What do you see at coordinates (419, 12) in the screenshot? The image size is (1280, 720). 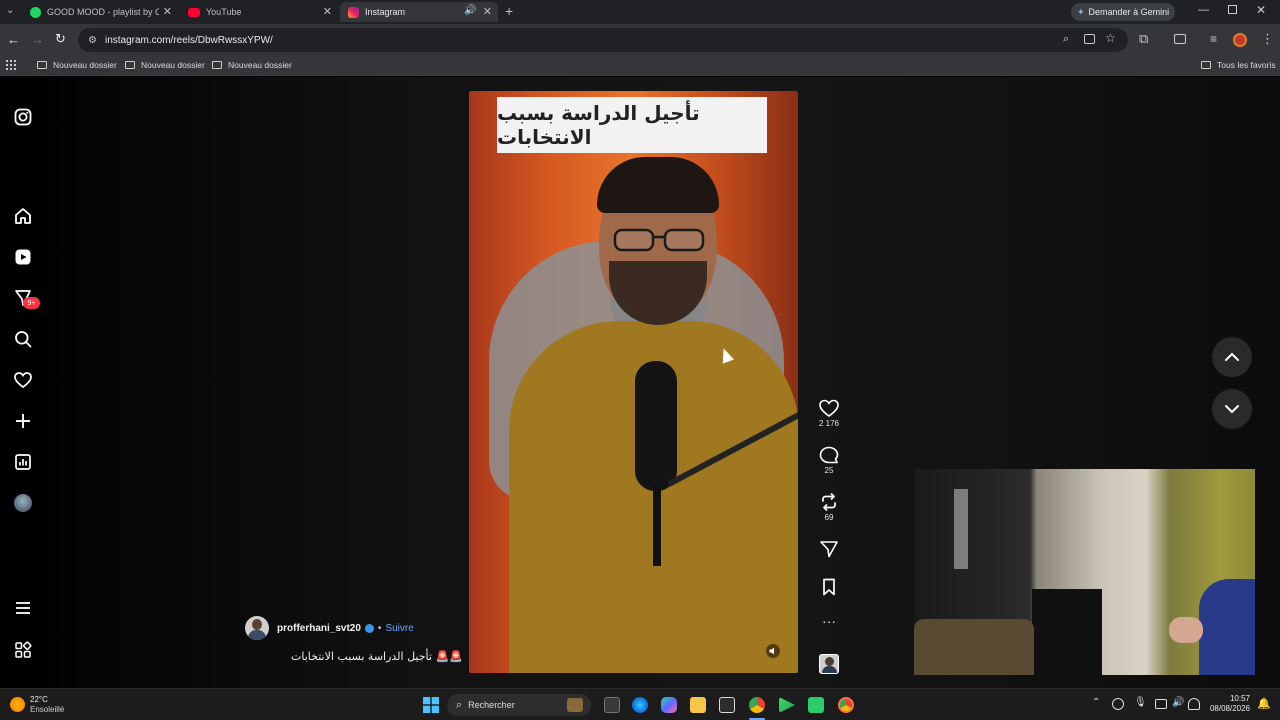 I see `tab-instagram: Instagram 🔊 ✕` at bounding box center [419, 12].